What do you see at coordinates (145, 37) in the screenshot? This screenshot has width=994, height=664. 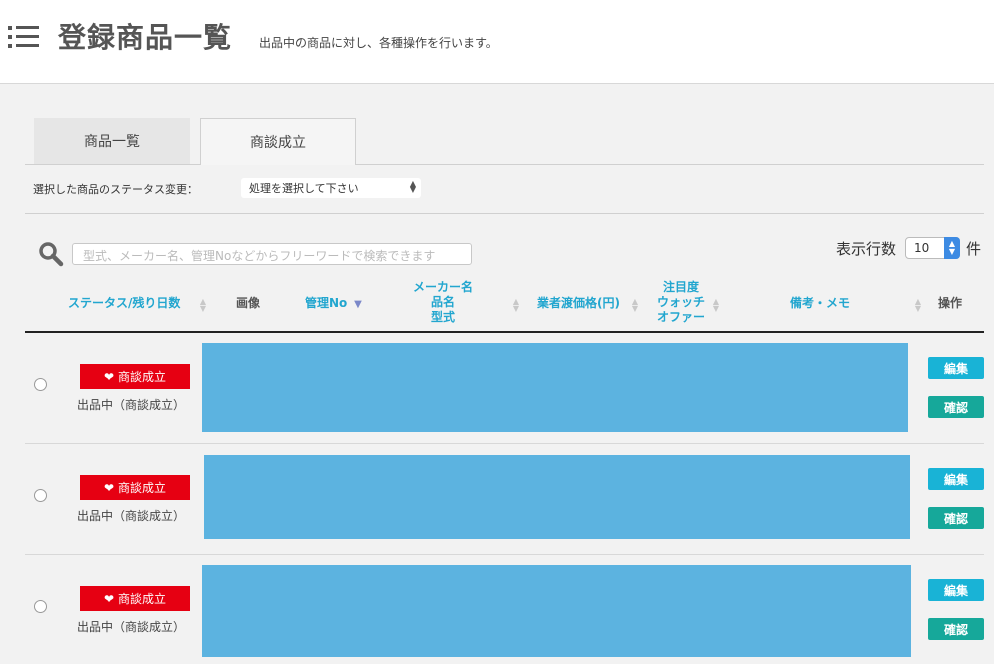 I see `page-title: 登録商品一覧` at bounding box center [145, 37].